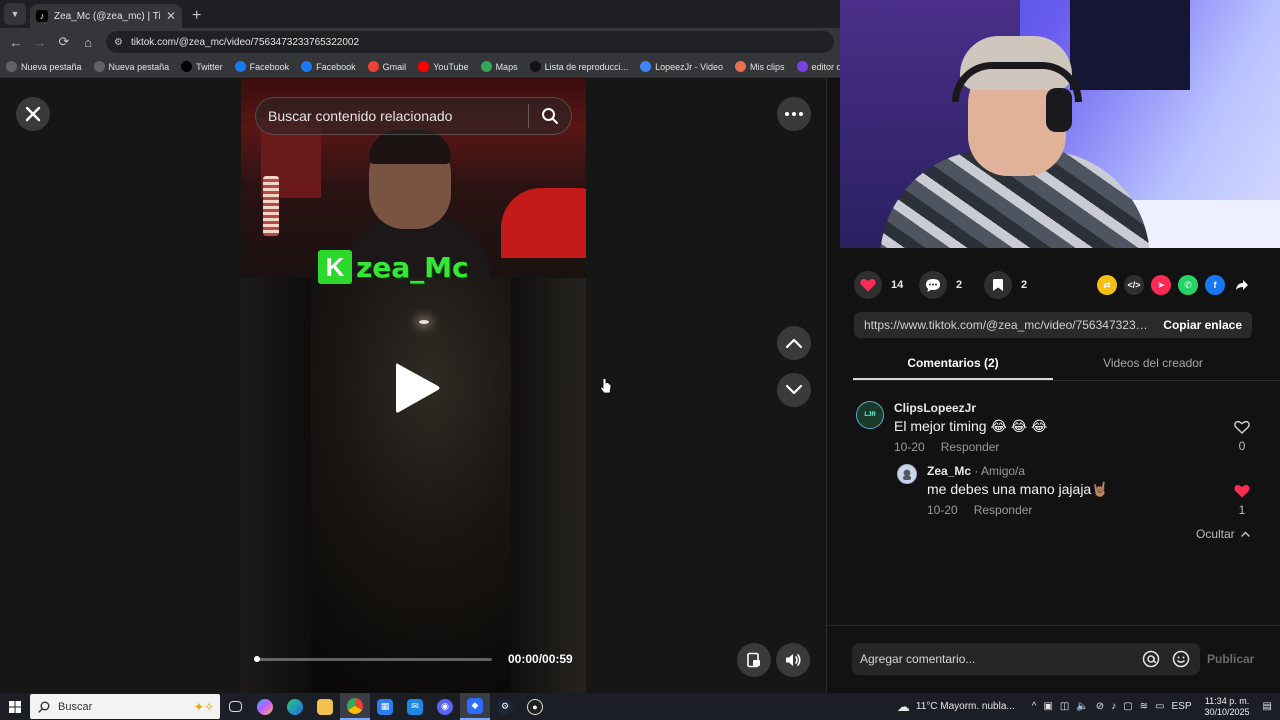 This screenshot has width=1280, height=720. Describe the element at coordinates (385, 706) in the screenshot. I see `microsoft-store-icon: ▦` at that location.